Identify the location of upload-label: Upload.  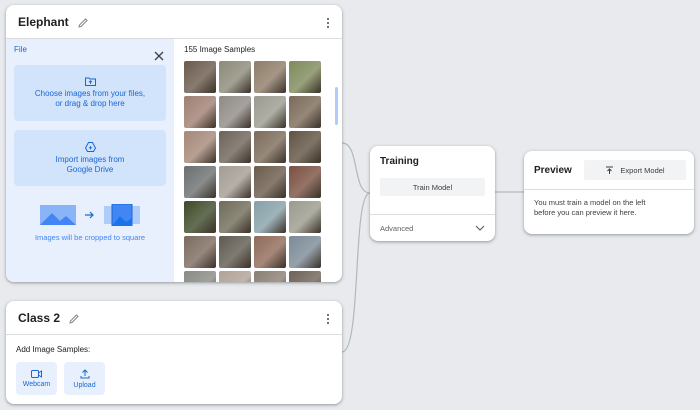
(84, 385).